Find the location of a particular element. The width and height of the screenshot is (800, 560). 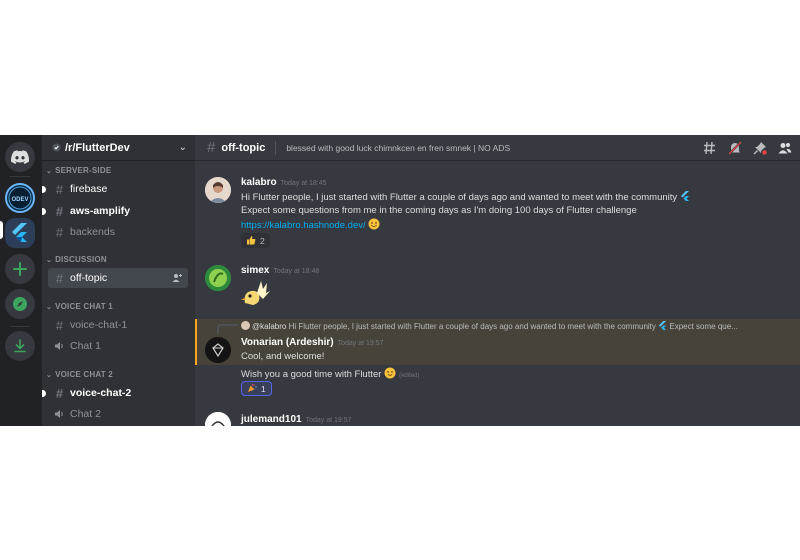

category-server-side: ⌄ SERVER-SIDE is located at coordinates (78, 170).